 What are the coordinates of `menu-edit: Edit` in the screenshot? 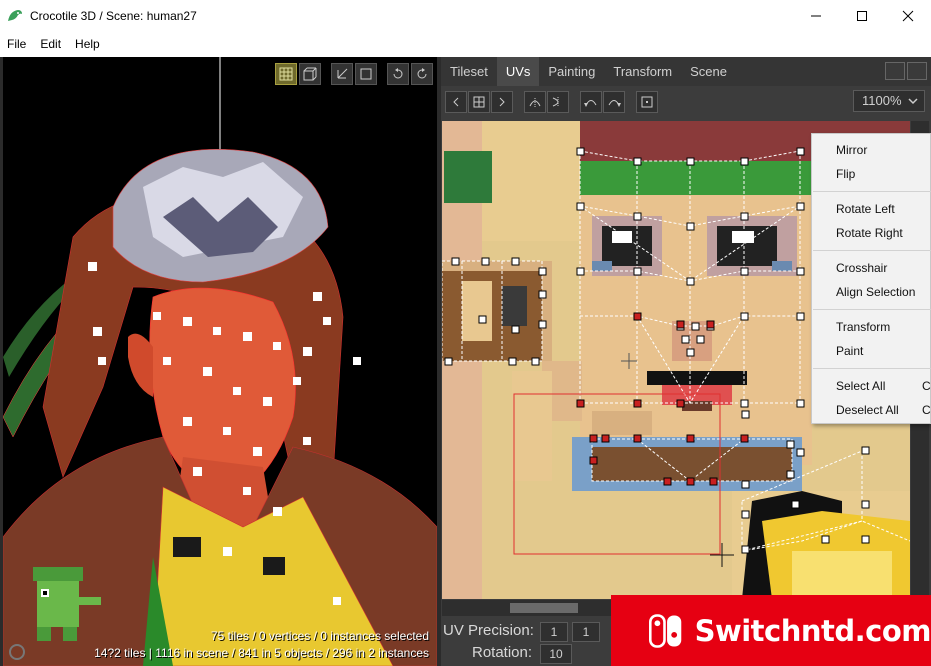 It's located at (50, 44).